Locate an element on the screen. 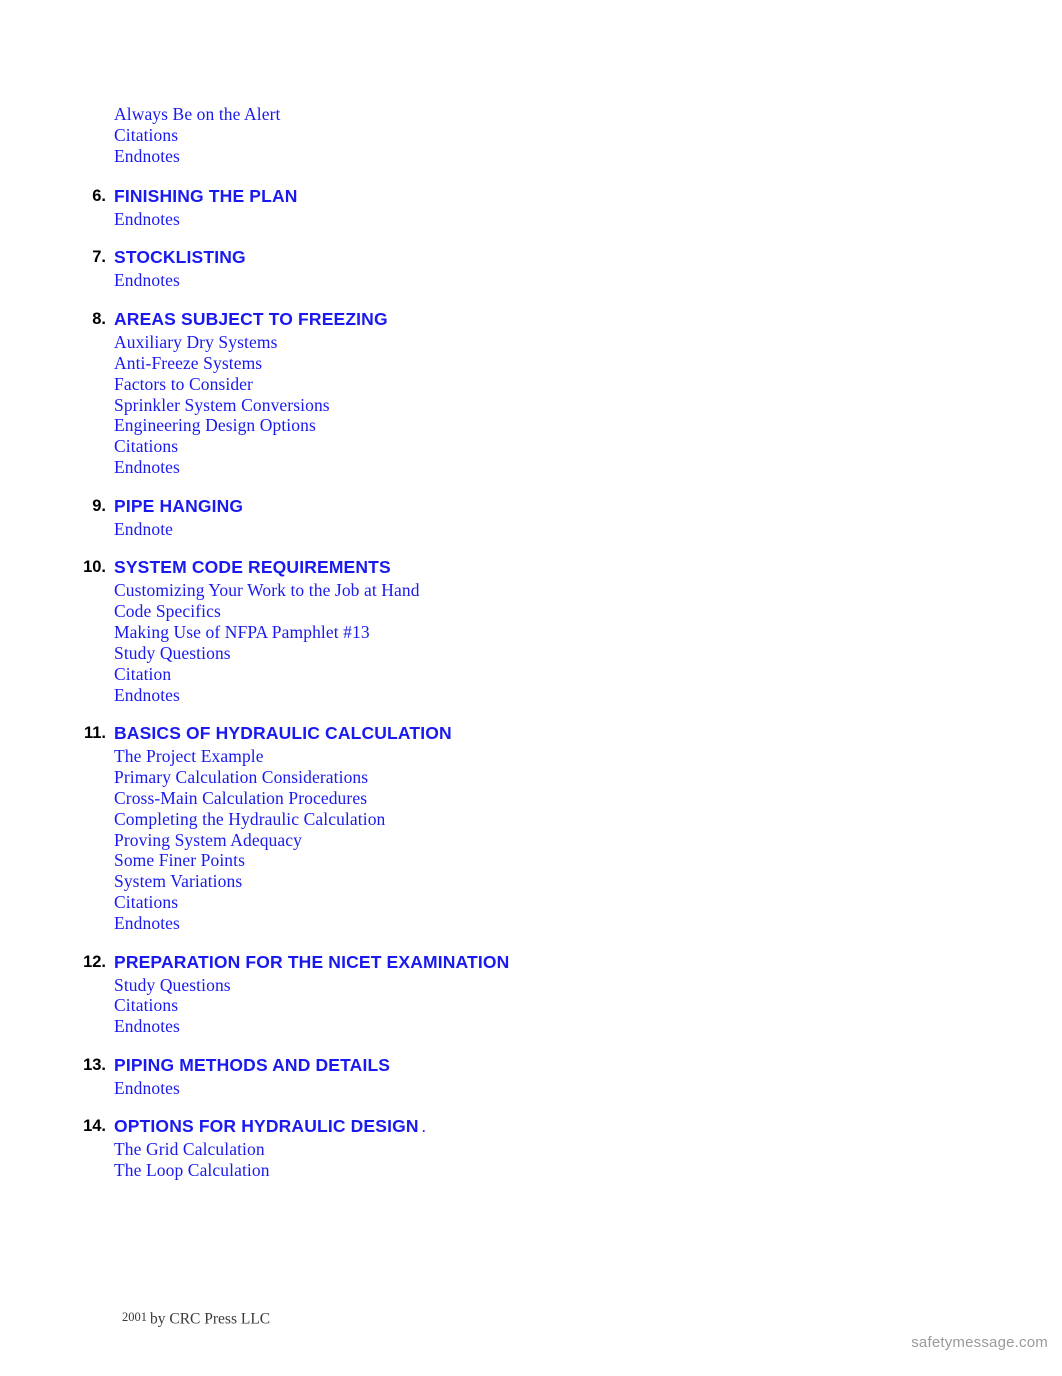 The width and height of the screenshot is (1062, 1376). toc-section-title-text: PREPARATION FOR THE NICET EXAMINATION is located at coordinates (312, 961).